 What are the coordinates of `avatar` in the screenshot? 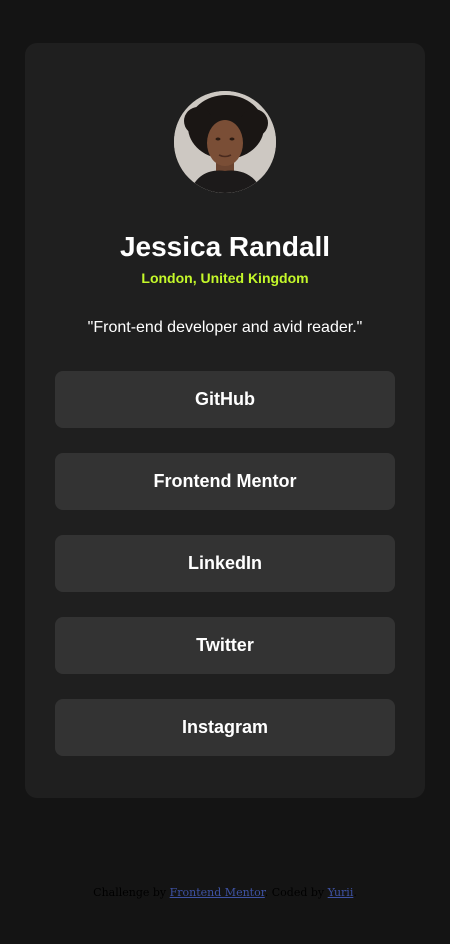 It's located at (225, 142).